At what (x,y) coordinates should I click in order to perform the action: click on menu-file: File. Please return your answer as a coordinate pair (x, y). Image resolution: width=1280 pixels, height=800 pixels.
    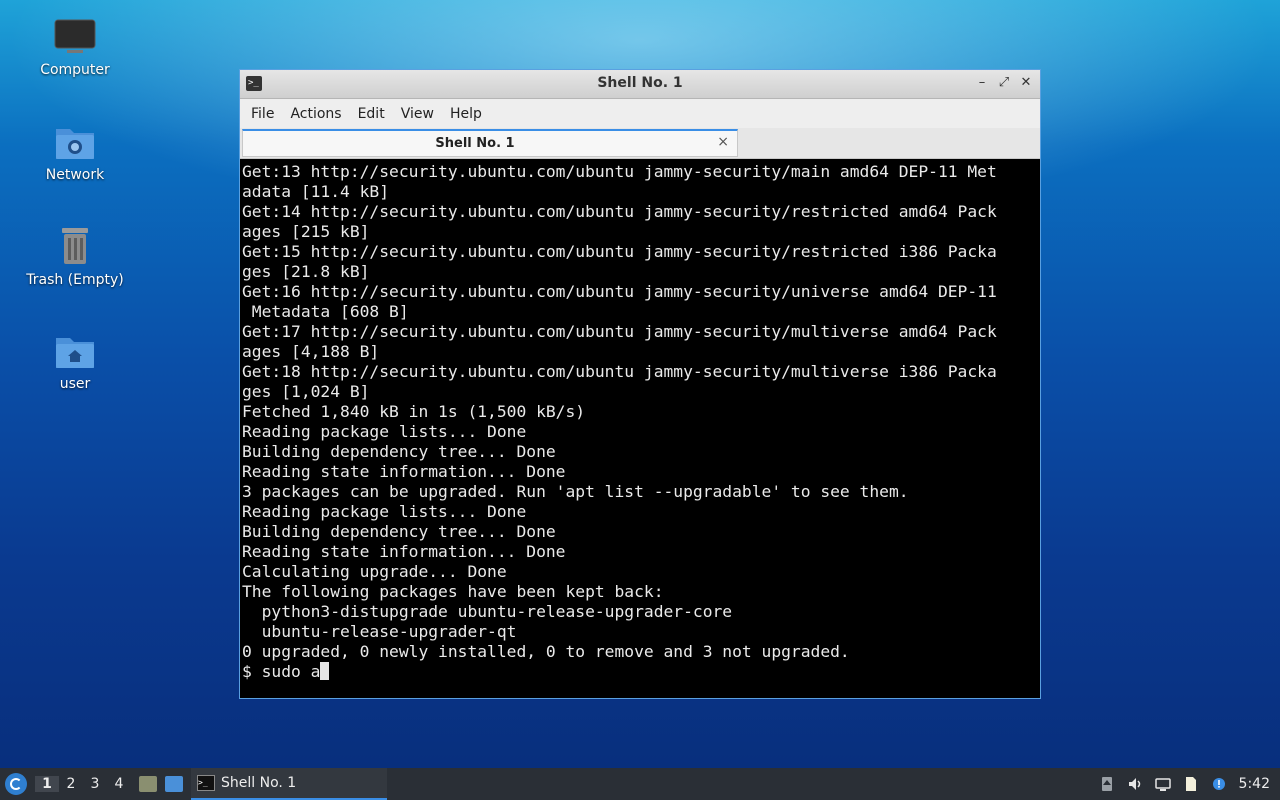
    Looking at the image, I should click on (262, 114).